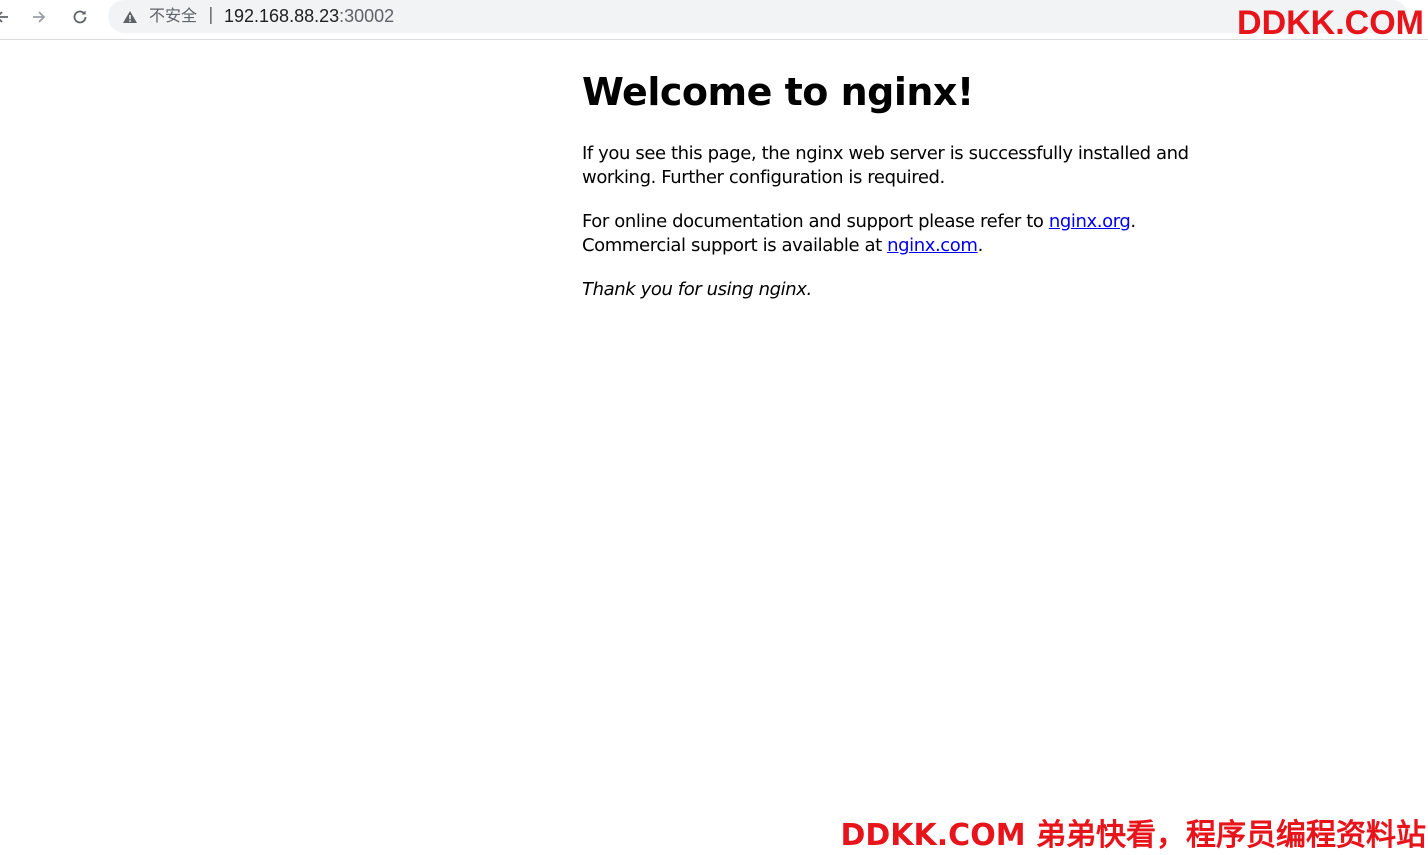 The image size is (1428, 855). Describe the element at coordinates (735, 245) in the screenshot. I see `commercial-text: Commercial support is available at` at that location.